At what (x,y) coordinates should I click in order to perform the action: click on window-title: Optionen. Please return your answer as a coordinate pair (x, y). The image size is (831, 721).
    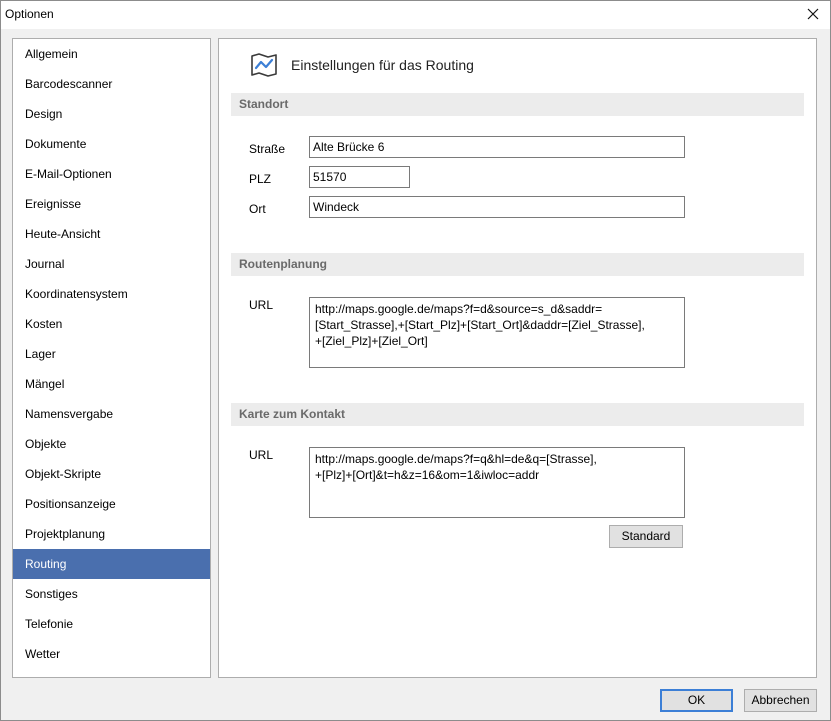
    Looking at the image, I should click on (29, 14).